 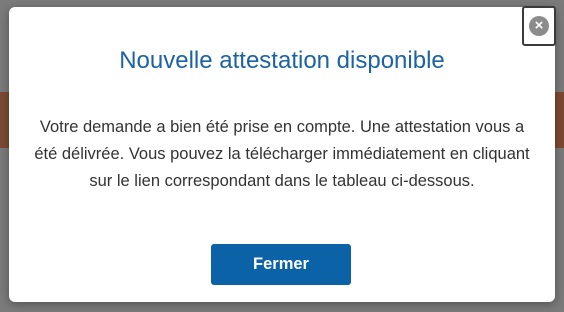 I want to click on close-button: ×, so click(x=539, y=26).